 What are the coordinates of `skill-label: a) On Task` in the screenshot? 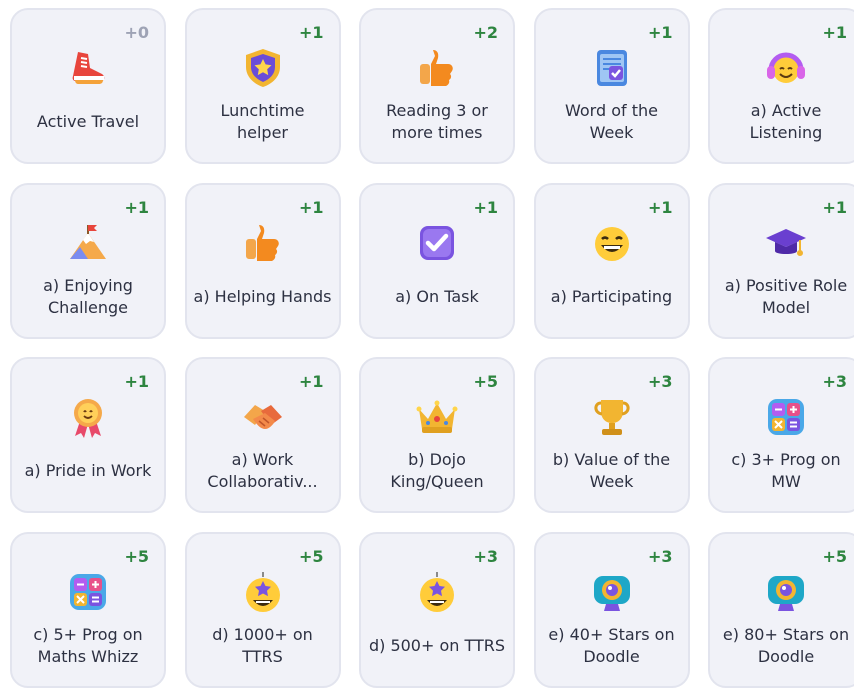 It's located at (437, 296).